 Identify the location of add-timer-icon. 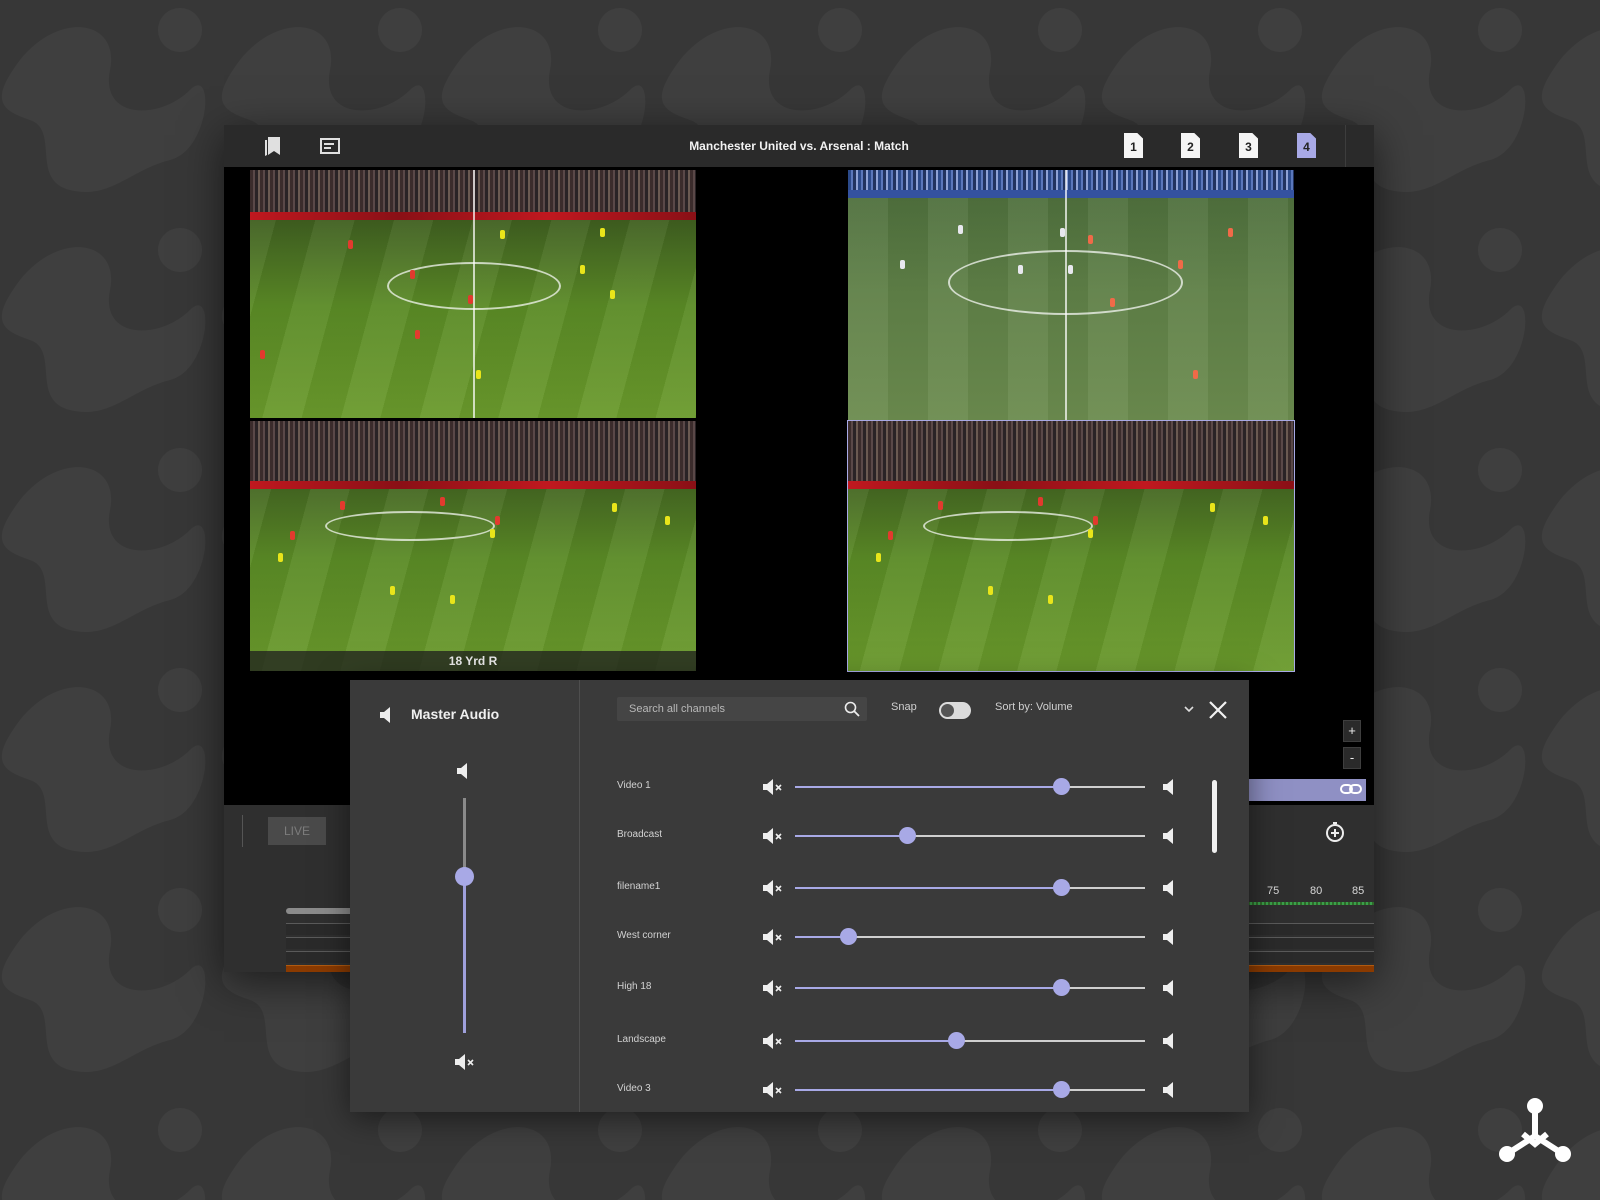
(1335, 832).